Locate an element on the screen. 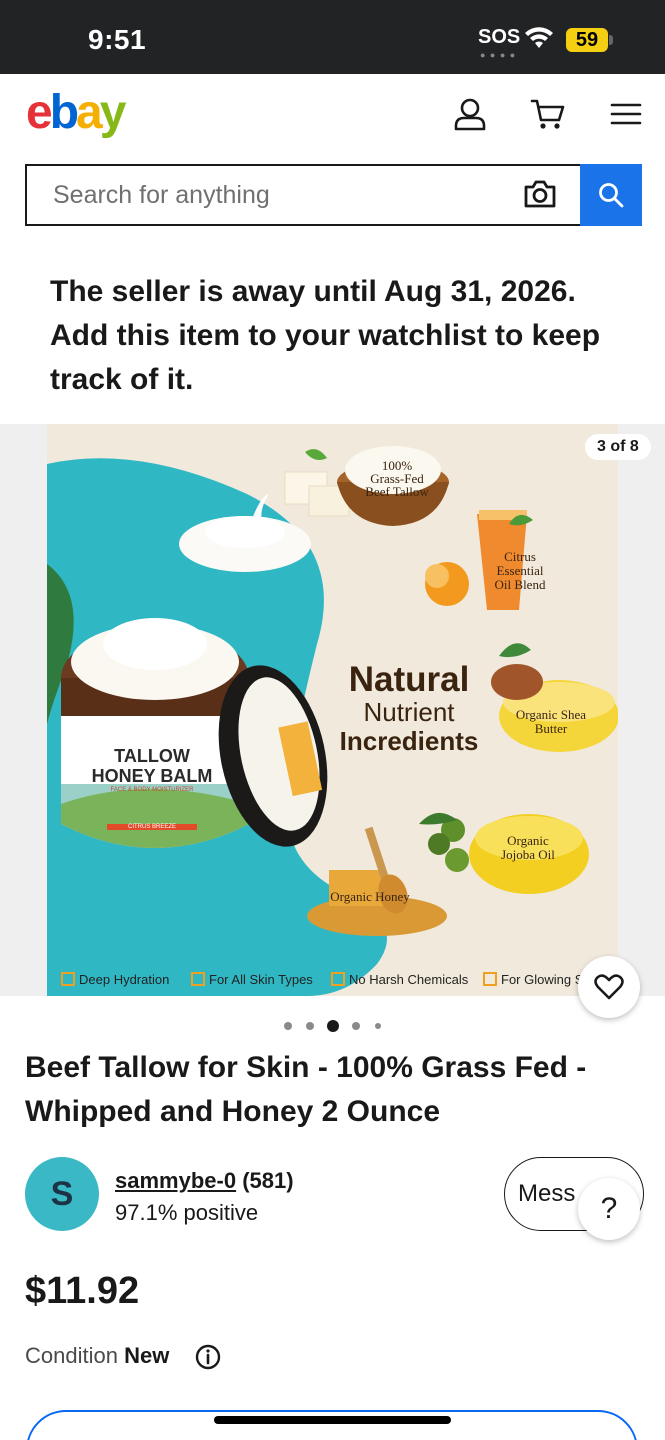  search-input is located at coordinates (293, 195).